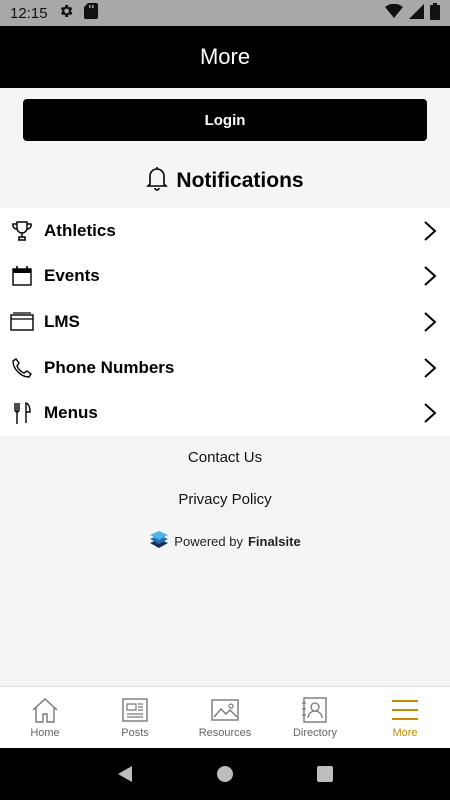 This screenshot has width=450, height=800. Describe the element at coordinates (125, 774) in the screenshot. I see `back-icon` at that location.